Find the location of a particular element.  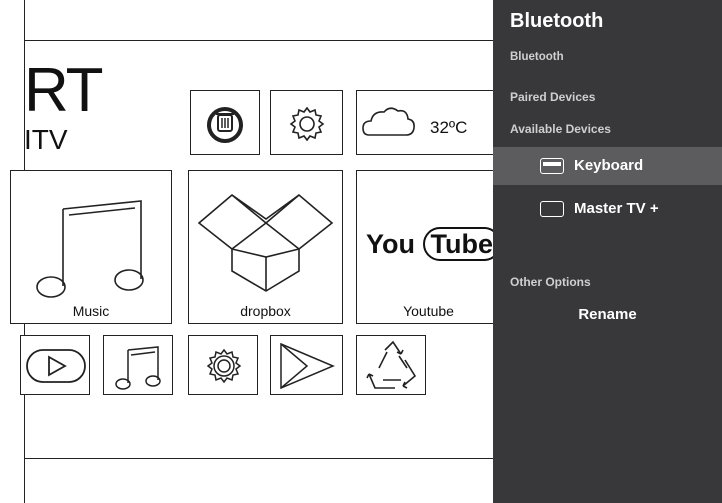

device-keyboard-label: Keyboard is located at coordinates (609, 165).